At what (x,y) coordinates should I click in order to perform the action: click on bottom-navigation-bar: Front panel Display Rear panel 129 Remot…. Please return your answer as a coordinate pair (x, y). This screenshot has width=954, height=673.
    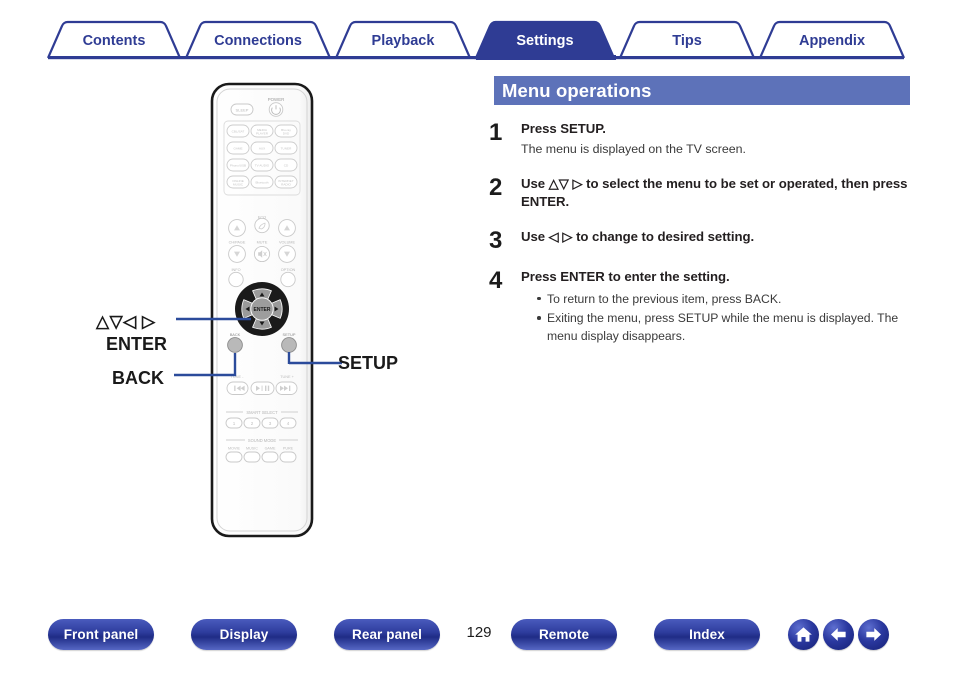
    Looking at the image, I should click on (477, 639).